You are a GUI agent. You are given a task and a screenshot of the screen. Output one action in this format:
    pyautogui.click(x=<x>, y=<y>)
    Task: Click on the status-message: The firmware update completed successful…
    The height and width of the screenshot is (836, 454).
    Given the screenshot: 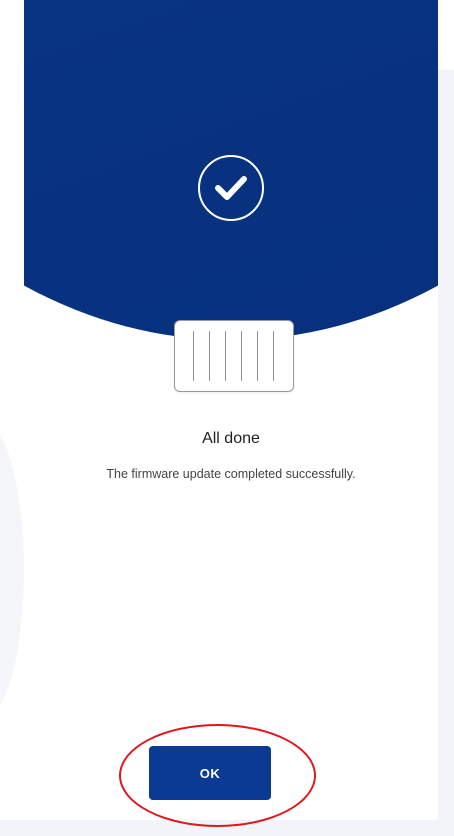 What is the action you would take?
    pyautogui.click(x=231, y=474)
    